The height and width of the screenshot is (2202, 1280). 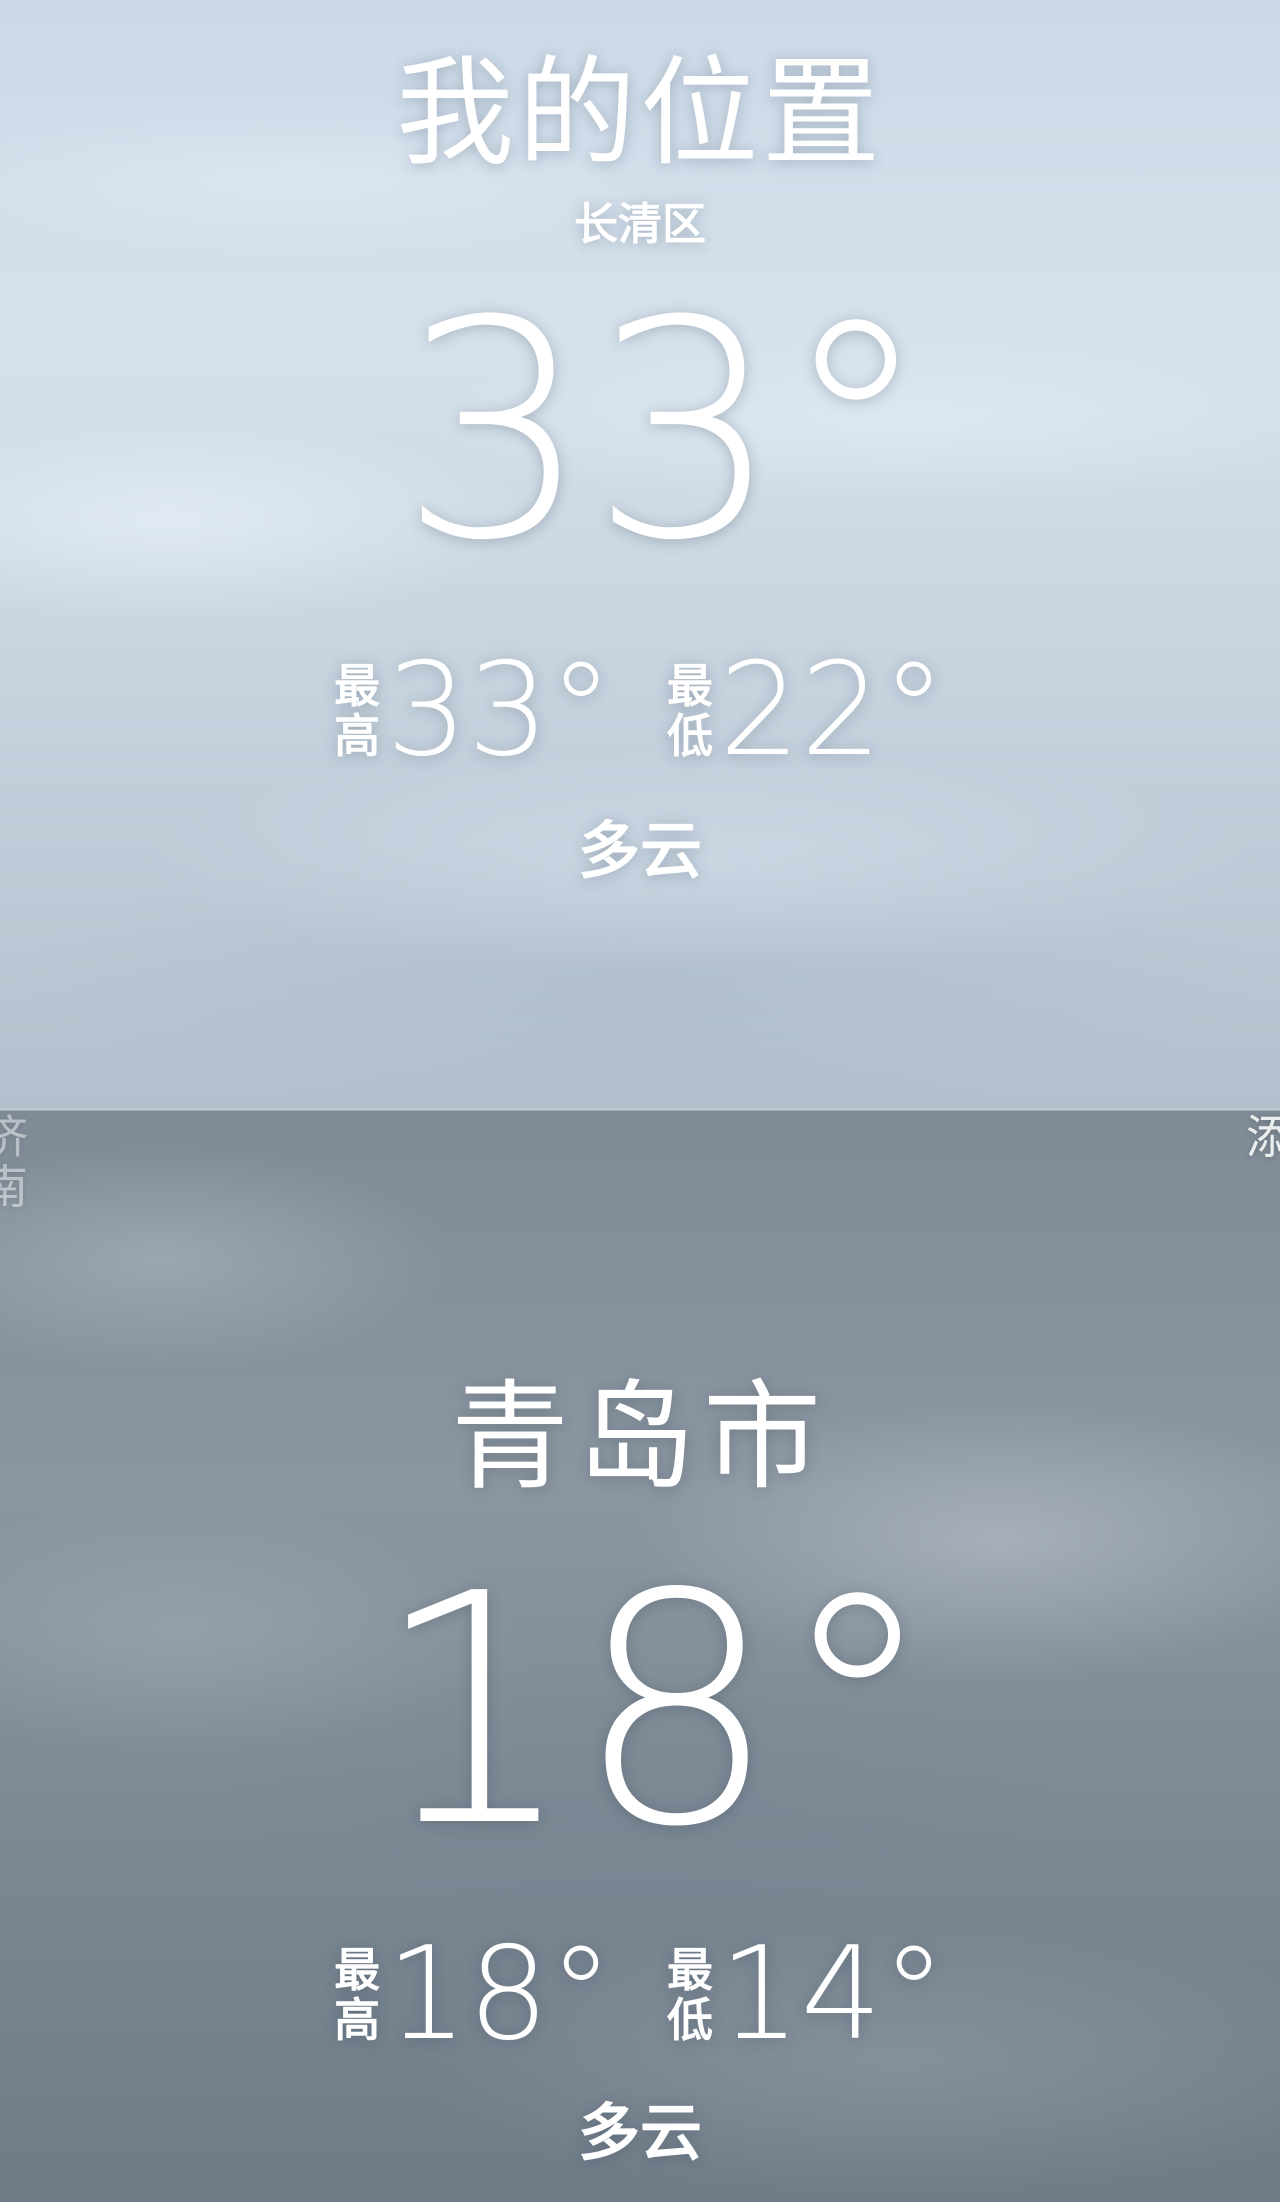 What do you see at coordinates (640, 1995) in the screenshot?
I see `high-low-row: 最 高 18° 最 低 14°` at bounding box center [640, 1995].